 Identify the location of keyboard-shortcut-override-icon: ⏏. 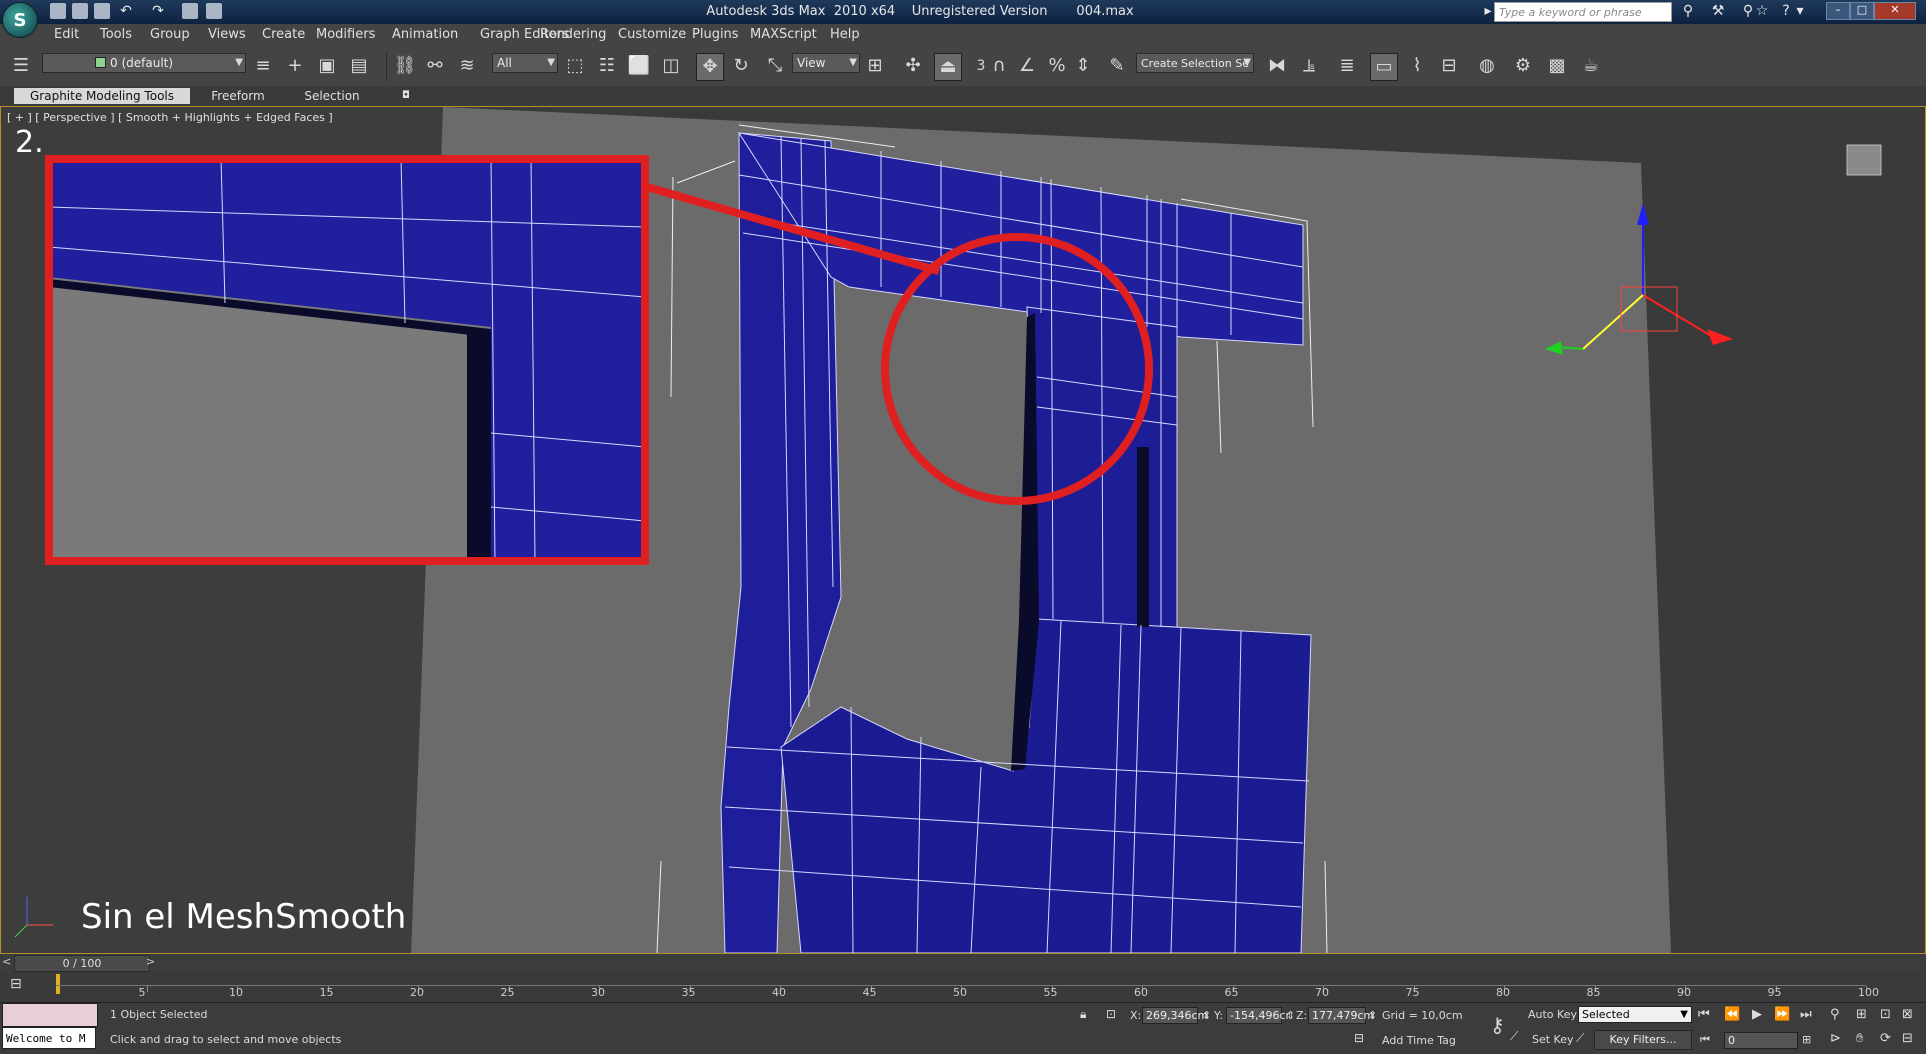
(948, 67).